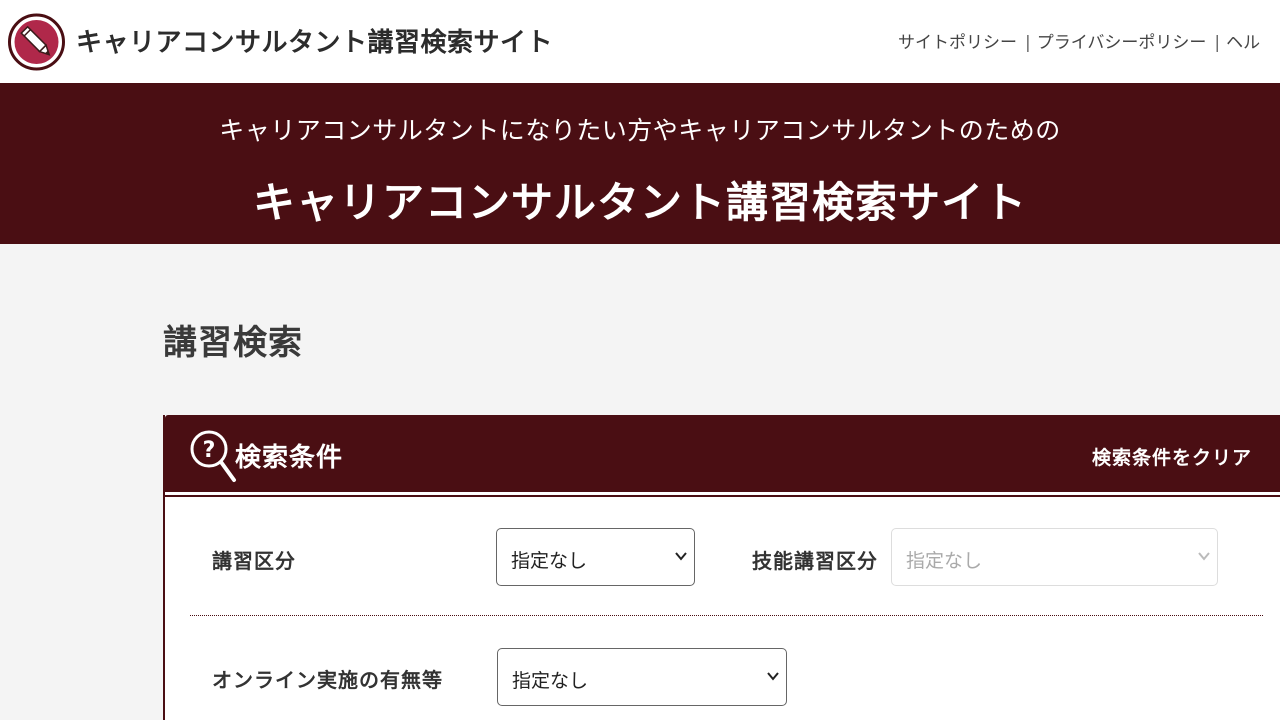  What do you see at coordinates (254, 561) in the screenshot?
I see `course-category-label: 講習区分` at bounding box center [254, 561].